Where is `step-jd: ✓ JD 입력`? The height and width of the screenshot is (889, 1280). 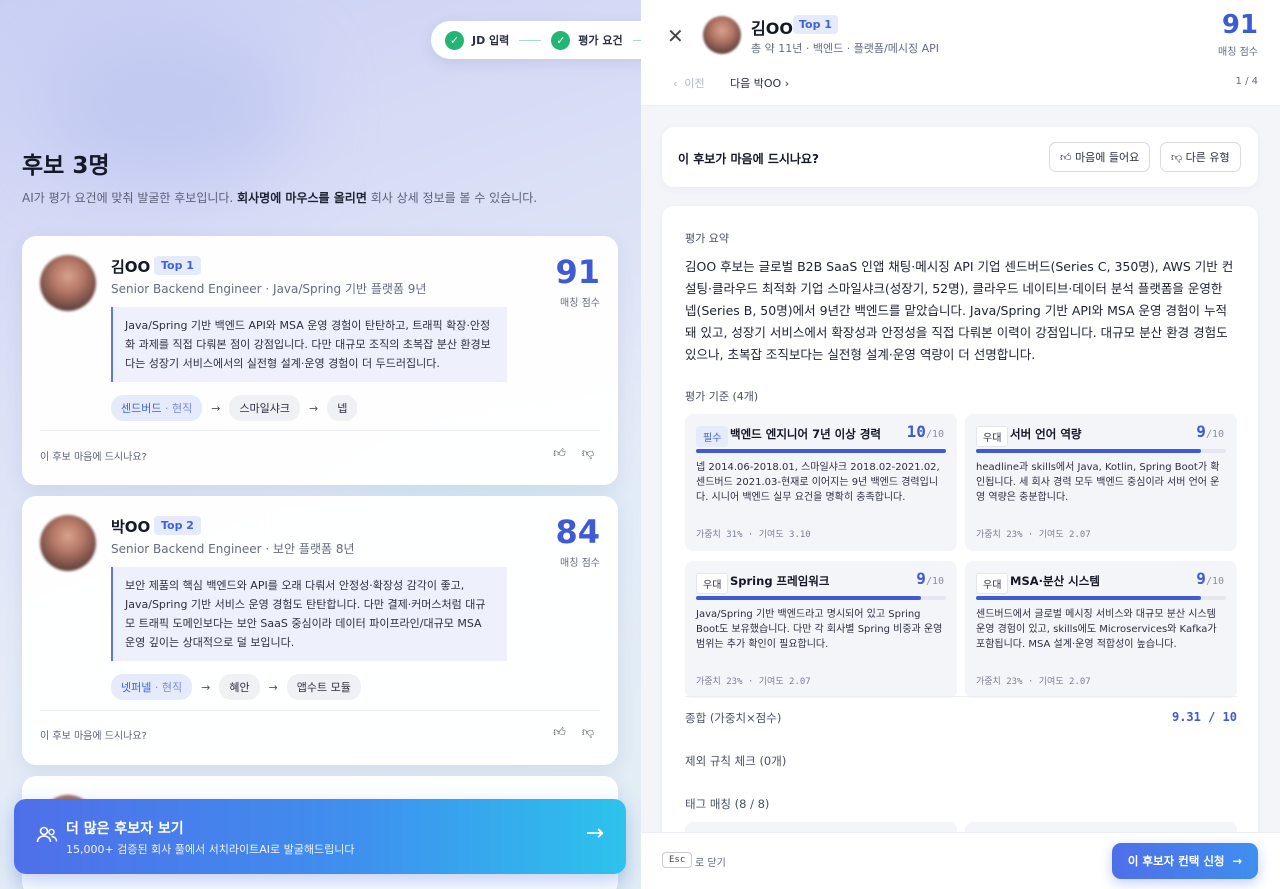
step-jd: ✓ JD 입력 is located at coordinates (477, 40).